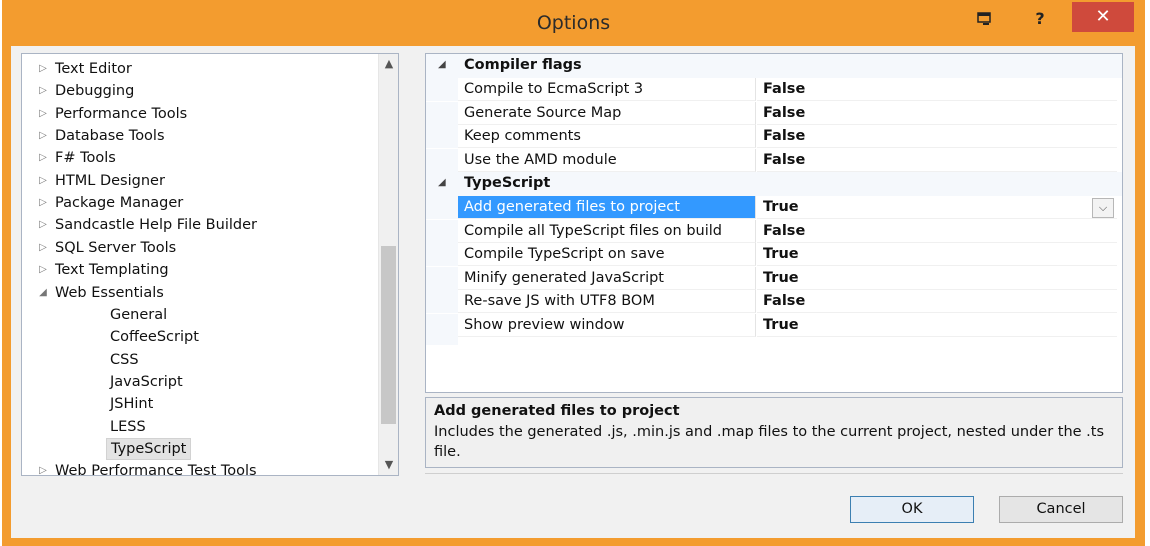 Image resolution: width=1150 pixels, height=546 pixels. I want to click on tree-item-label: Performance Tools, so click(121, 113).